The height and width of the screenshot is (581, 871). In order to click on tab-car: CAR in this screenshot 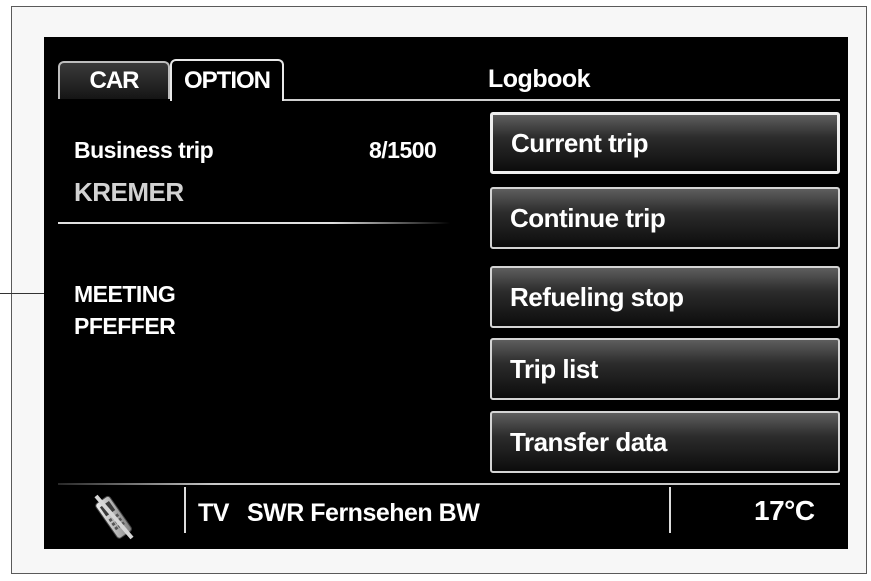, I will do `click(114, 80)`.